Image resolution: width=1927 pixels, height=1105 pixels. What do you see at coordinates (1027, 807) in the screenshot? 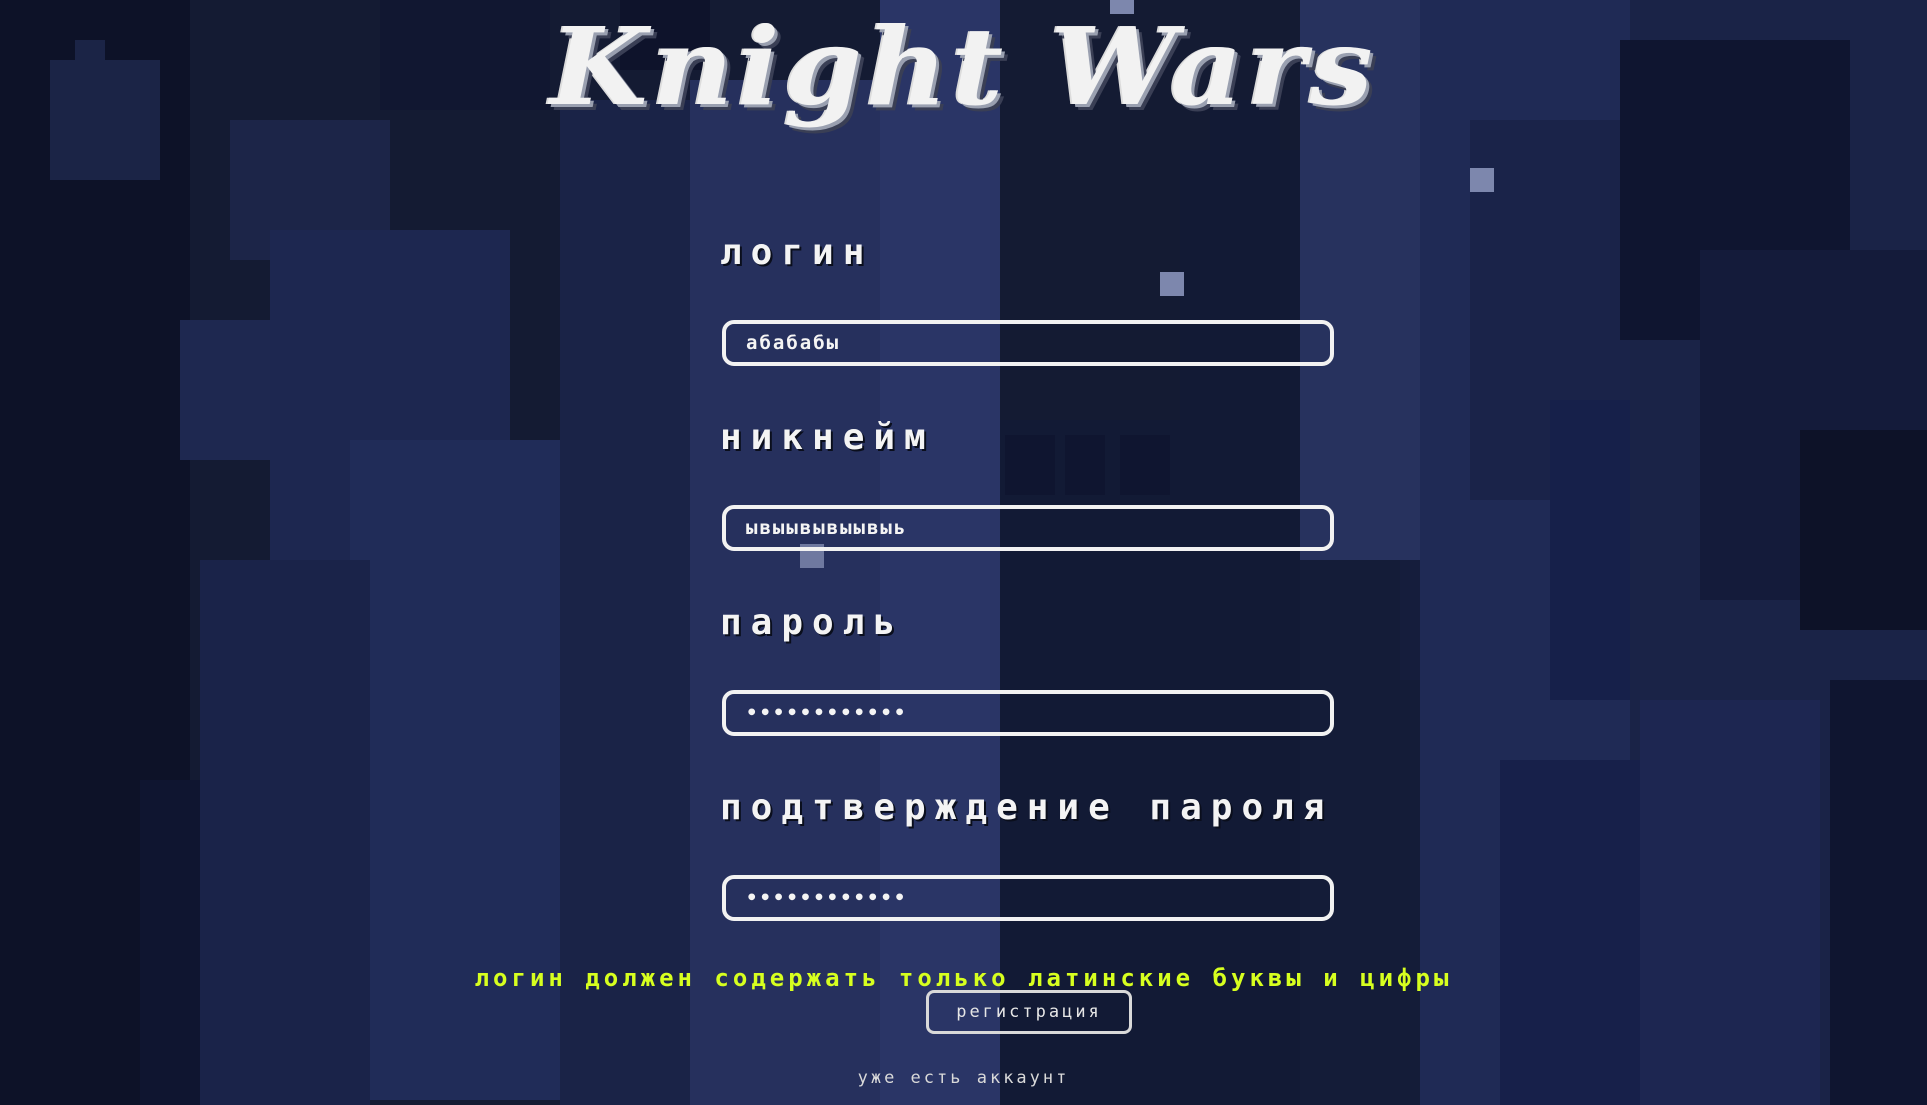
I see `confirm-password-label: подтверждение пароля` at bounding box center [1027, 807].